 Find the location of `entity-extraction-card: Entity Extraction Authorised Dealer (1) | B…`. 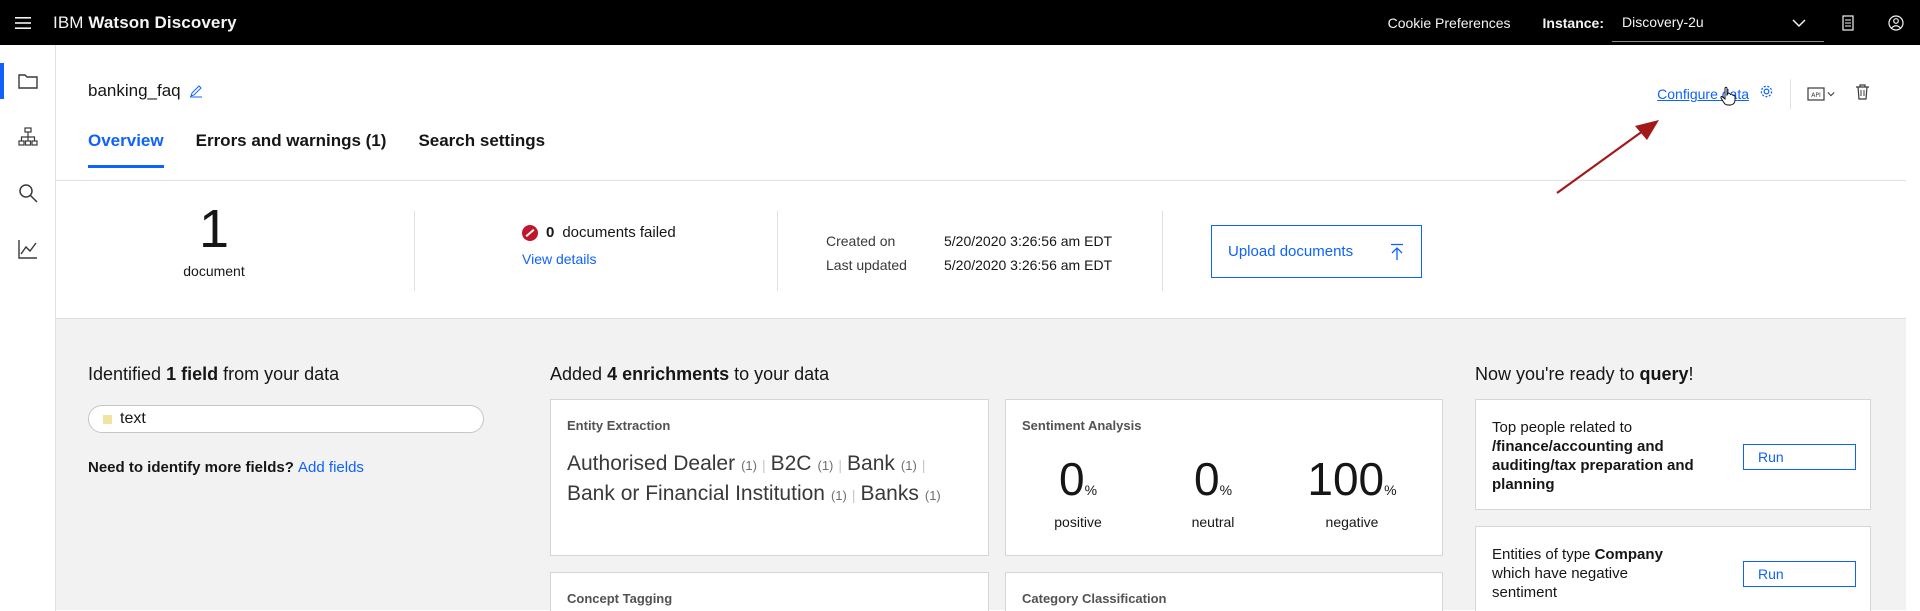

entity-extraction-card: Entity Extraction Authorised Dealer (1) | B… is located at coordinates (769, 477).